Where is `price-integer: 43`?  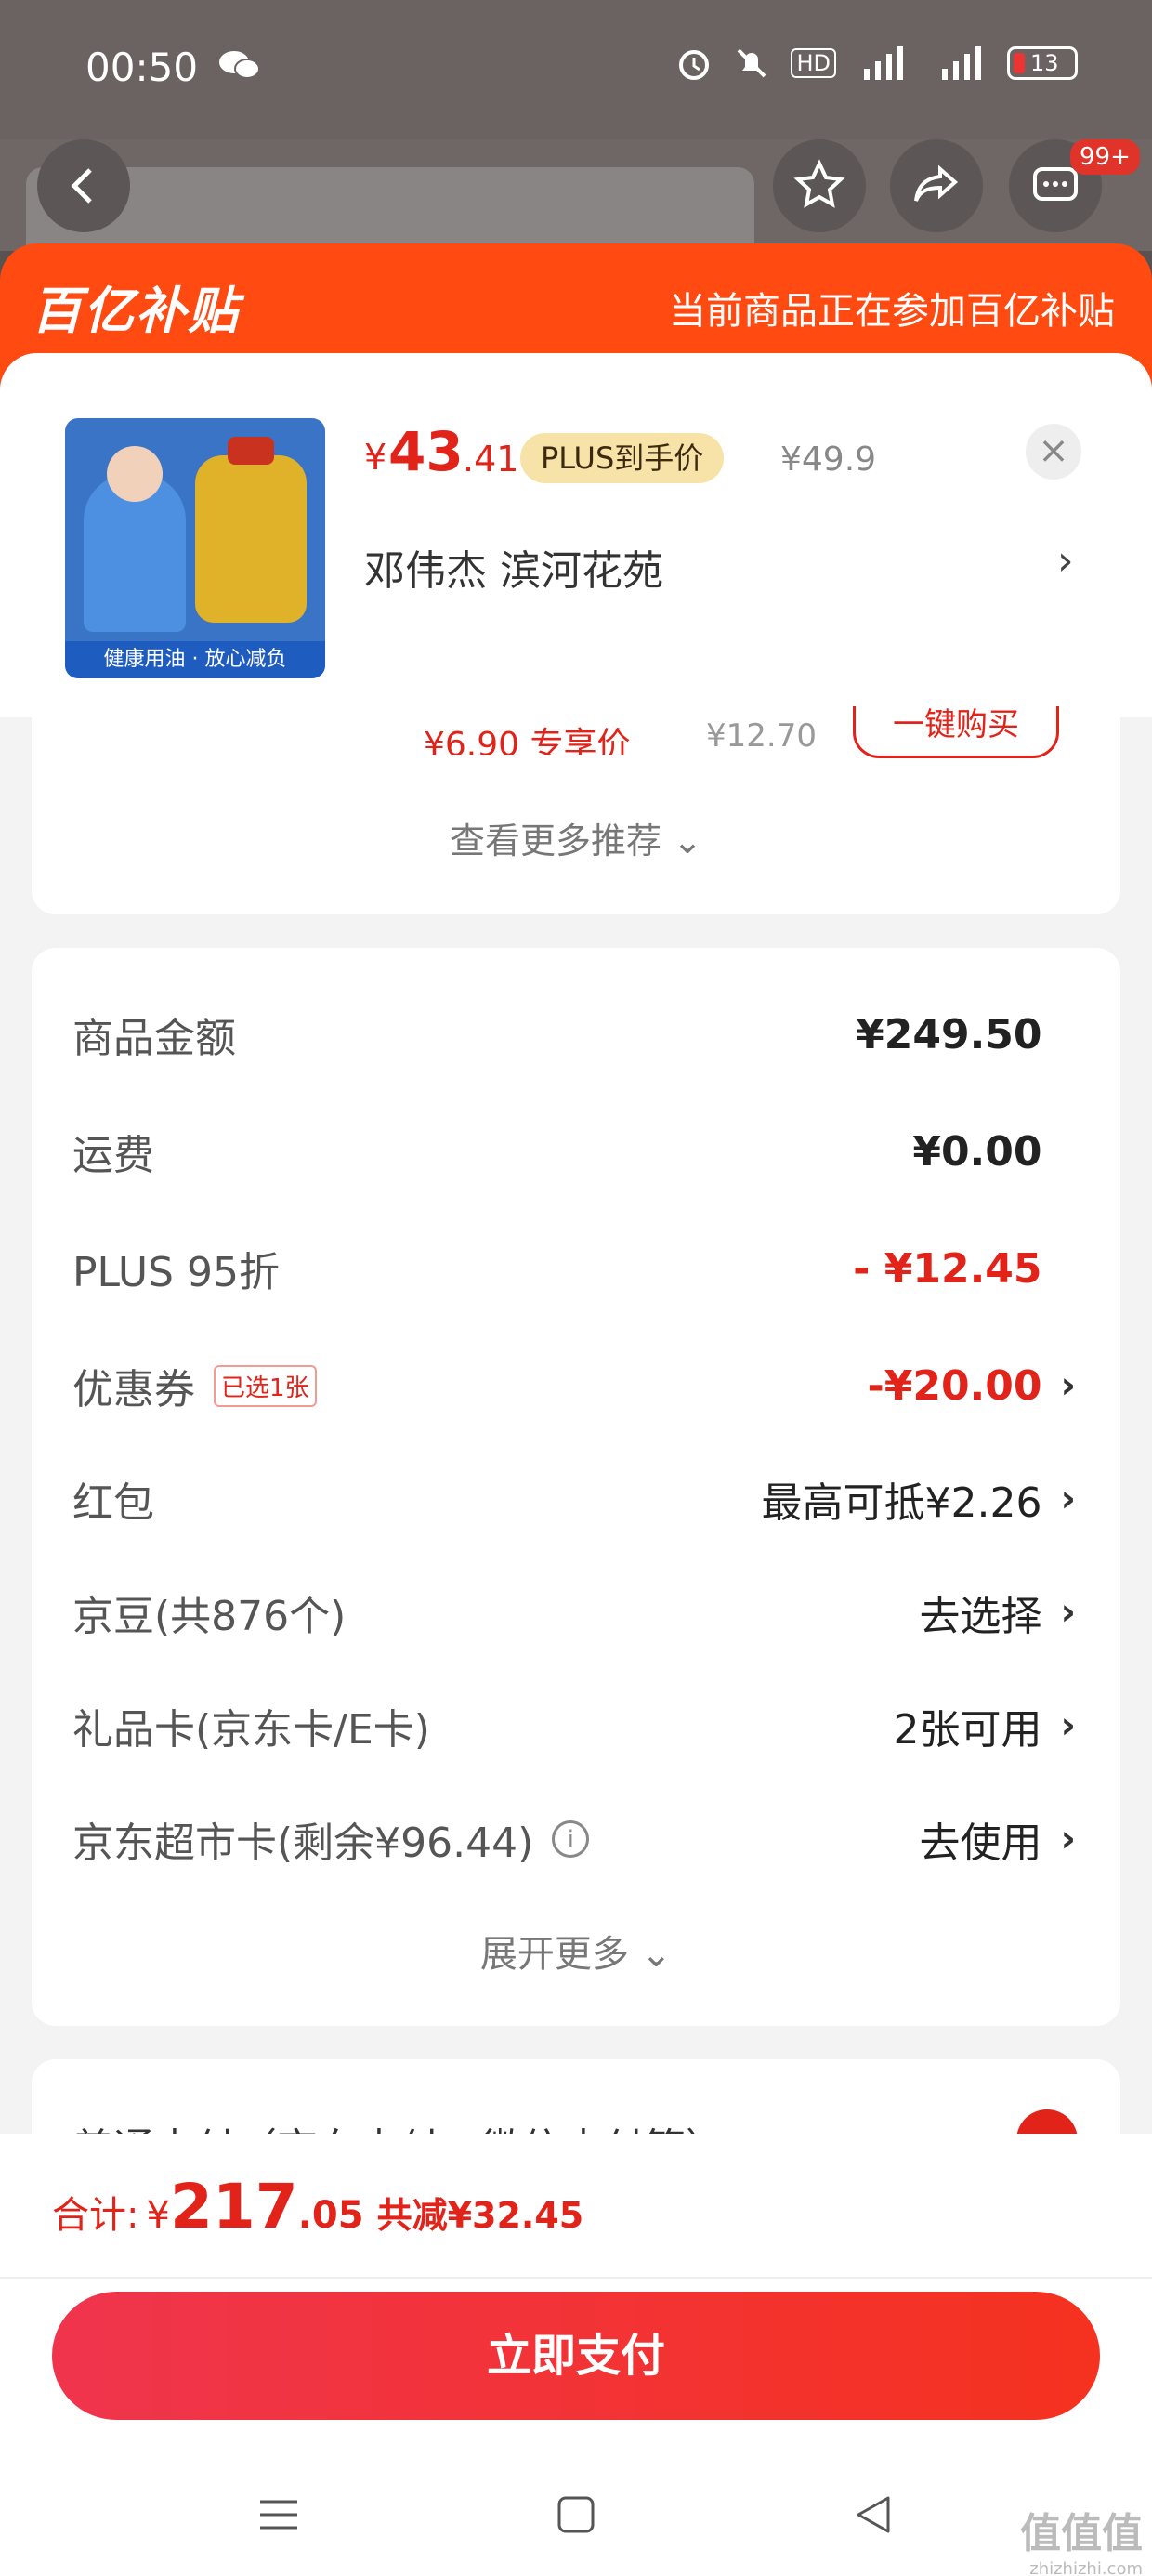 price-integer: 43 is located at coordinates (426, 451).